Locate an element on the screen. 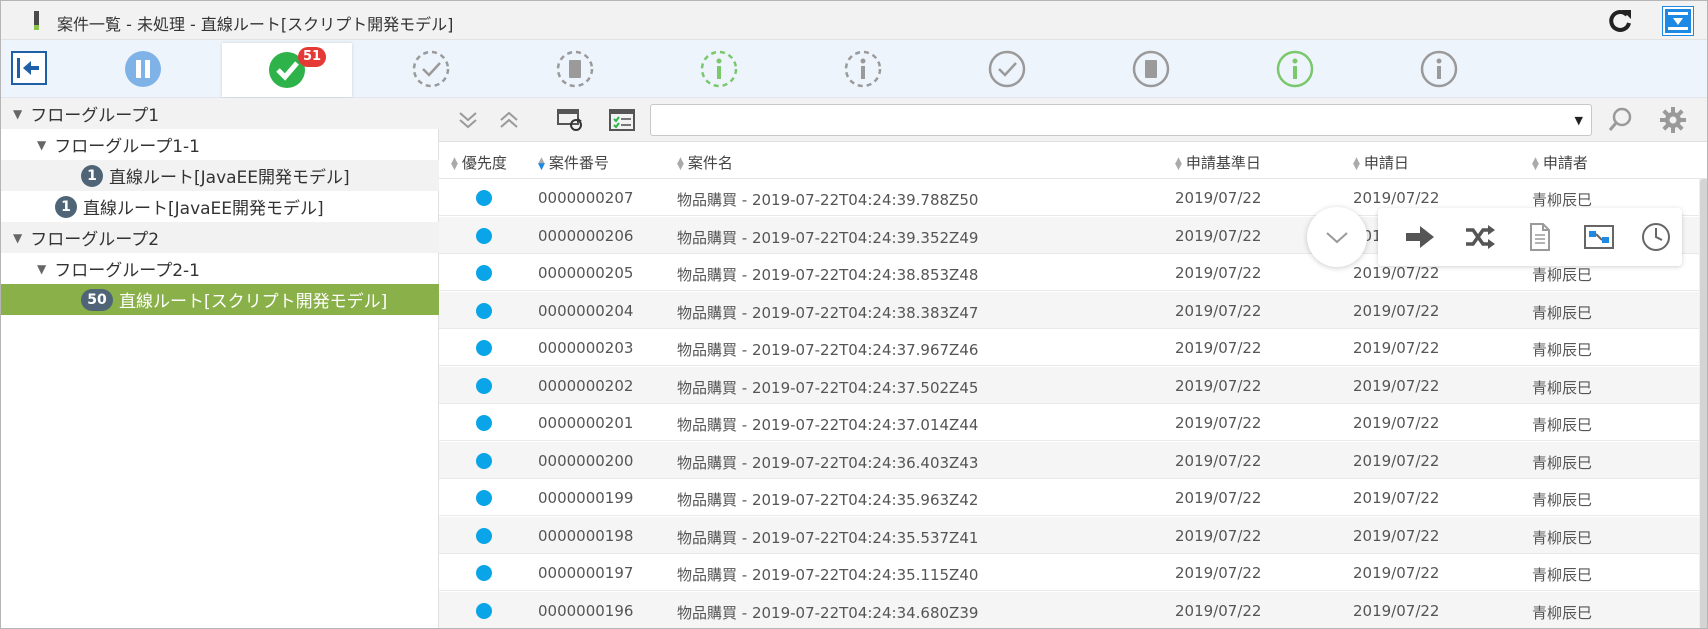 Image resolution: width=1708 pixels, height=629 pixels. flow-diagram-button is located at coordinates (1599, 237).